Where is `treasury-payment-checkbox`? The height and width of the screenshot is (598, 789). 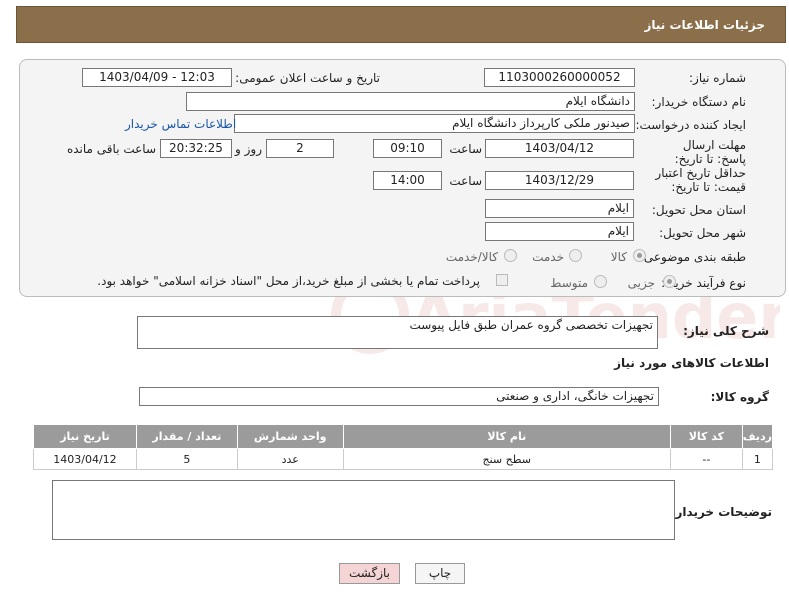
treasury-payment-checkbox is located at coordinates (502, 280).